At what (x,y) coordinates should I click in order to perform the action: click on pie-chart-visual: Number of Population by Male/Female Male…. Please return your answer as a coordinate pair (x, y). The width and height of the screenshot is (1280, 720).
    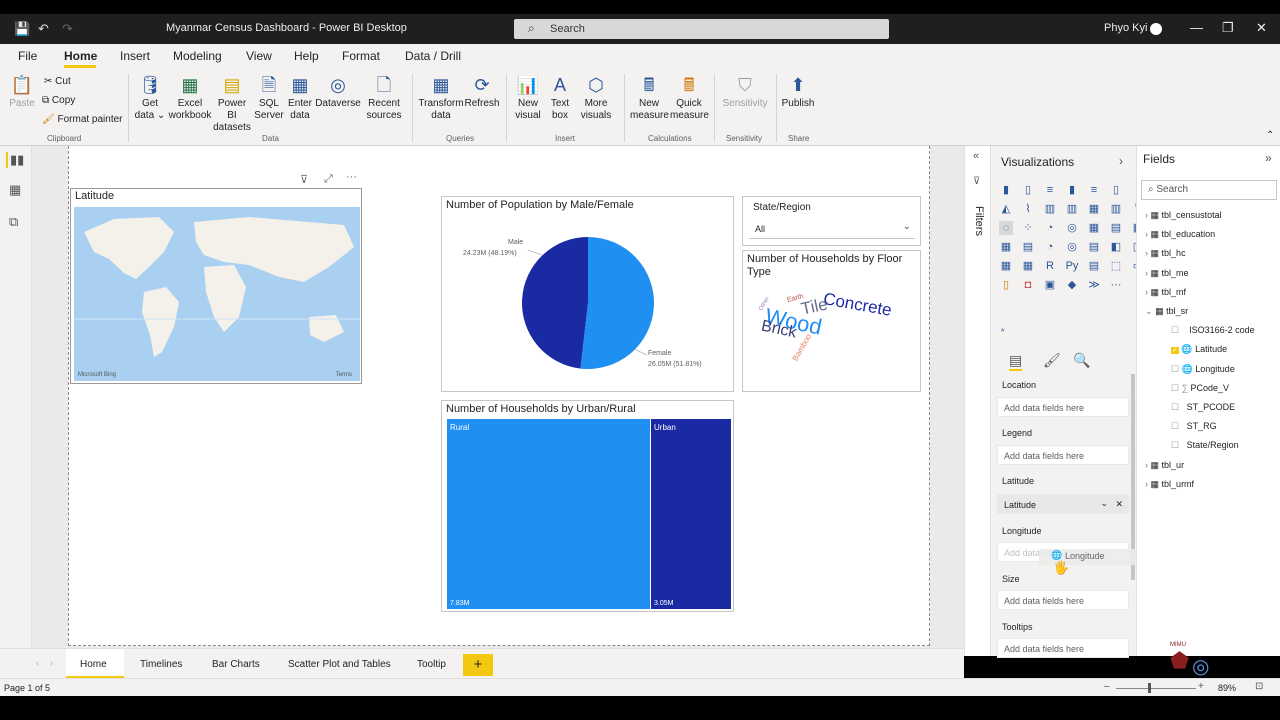
    Looking at the image, I should click on (587, 294).